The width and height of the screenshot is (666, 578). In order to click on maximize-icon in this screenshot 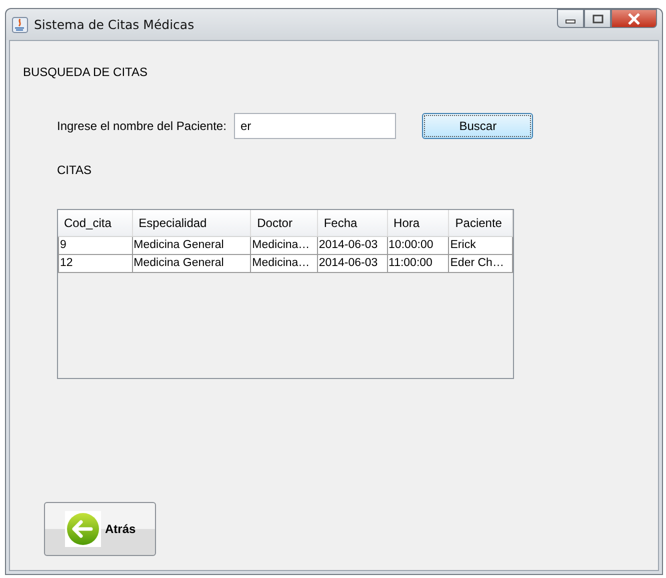, I will do `click(598, 19)`.